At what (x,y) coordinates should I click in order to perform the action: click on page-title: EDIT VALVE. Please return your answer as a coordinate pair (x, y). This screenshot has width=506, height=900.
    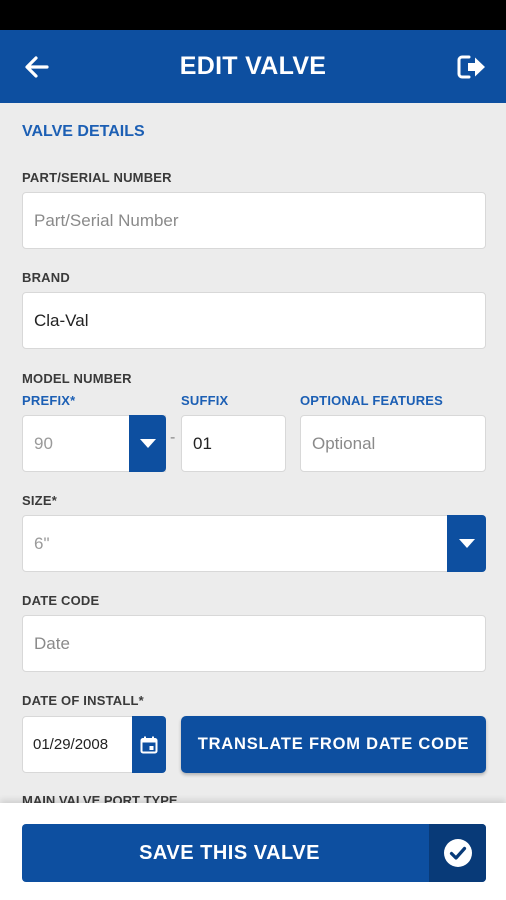
    Looking at the image, I should click on (253, 66).